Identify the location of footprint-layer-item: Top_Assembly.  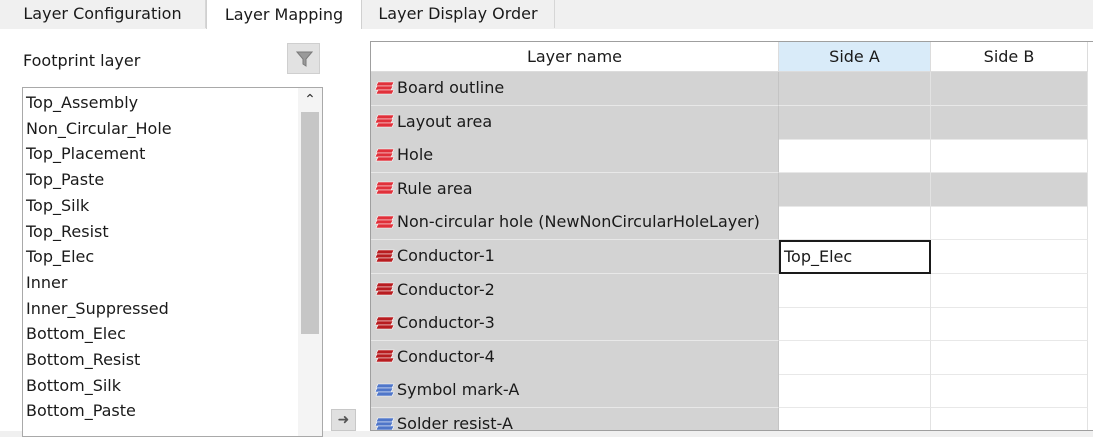
(82, 102).